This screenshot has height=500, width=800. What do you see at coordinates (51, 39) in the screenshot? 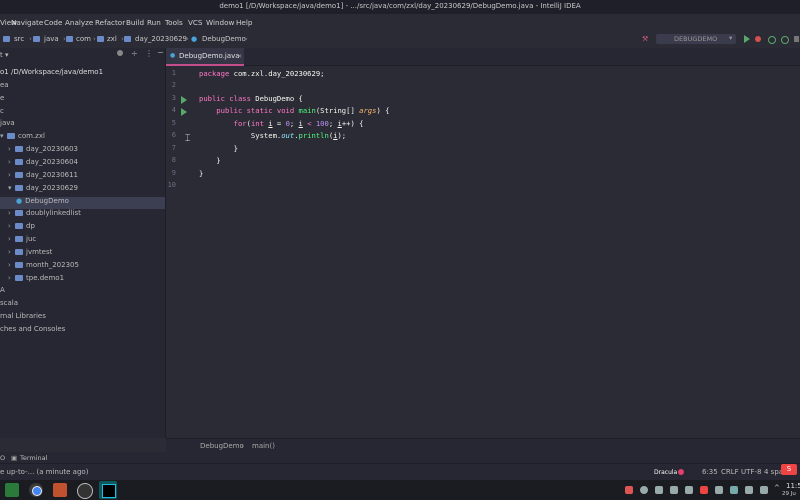
I see `crumb-java: java` at bounding box center [51, 39].